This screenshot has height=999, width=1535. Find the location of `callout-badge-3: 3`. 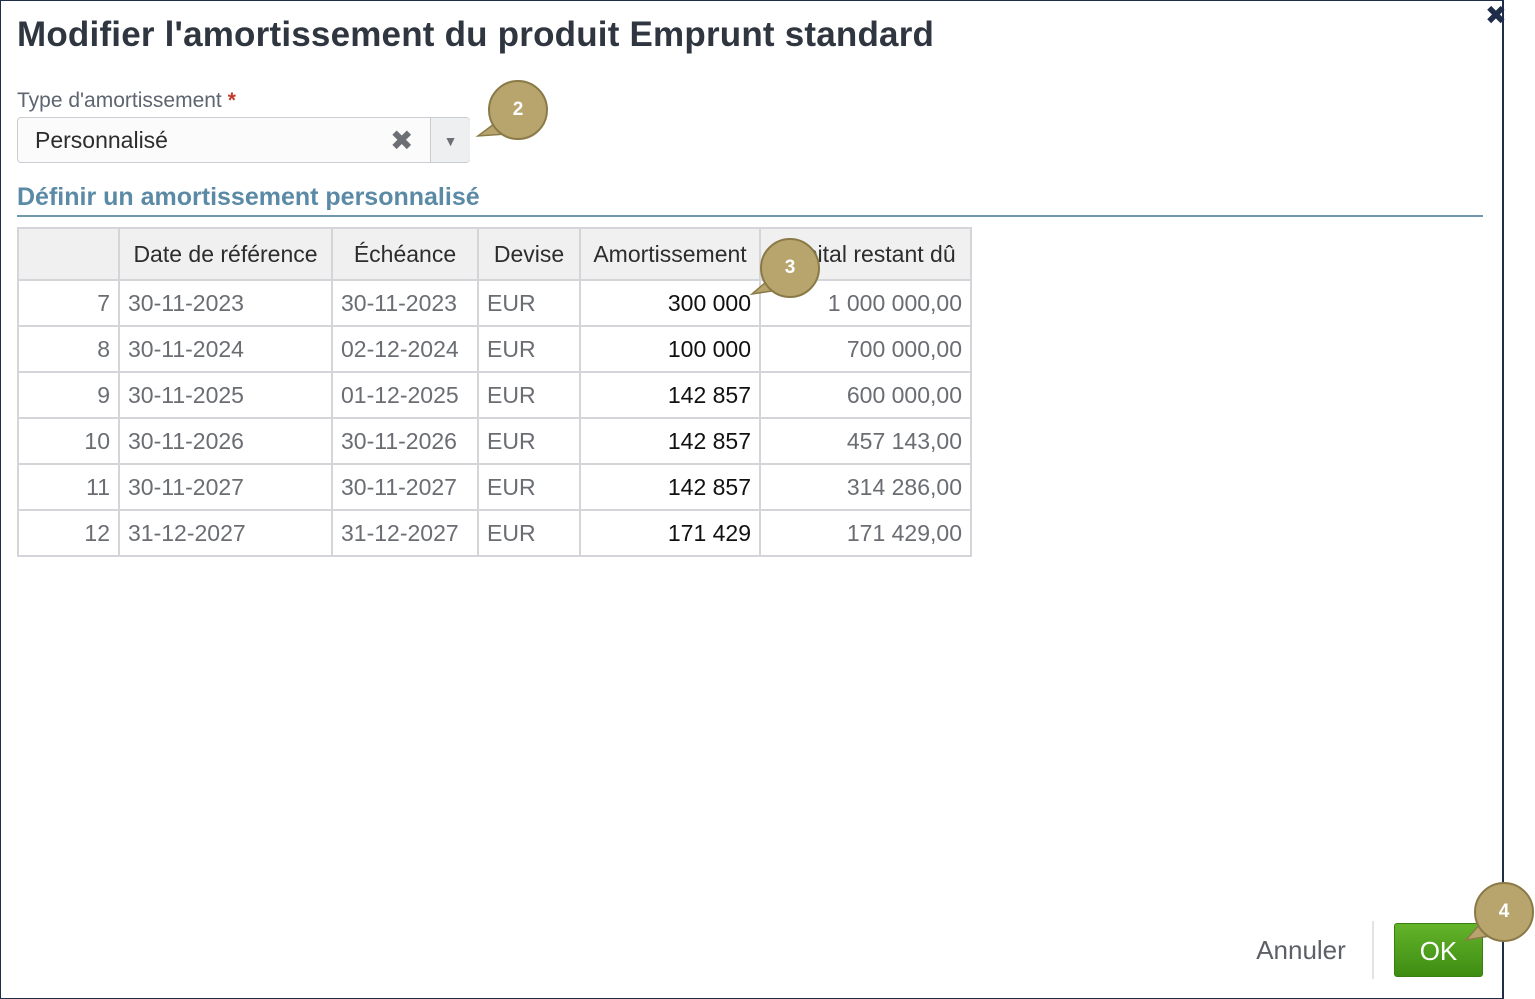

callout-badge-3: 3 is located at coordinates (790, 268).